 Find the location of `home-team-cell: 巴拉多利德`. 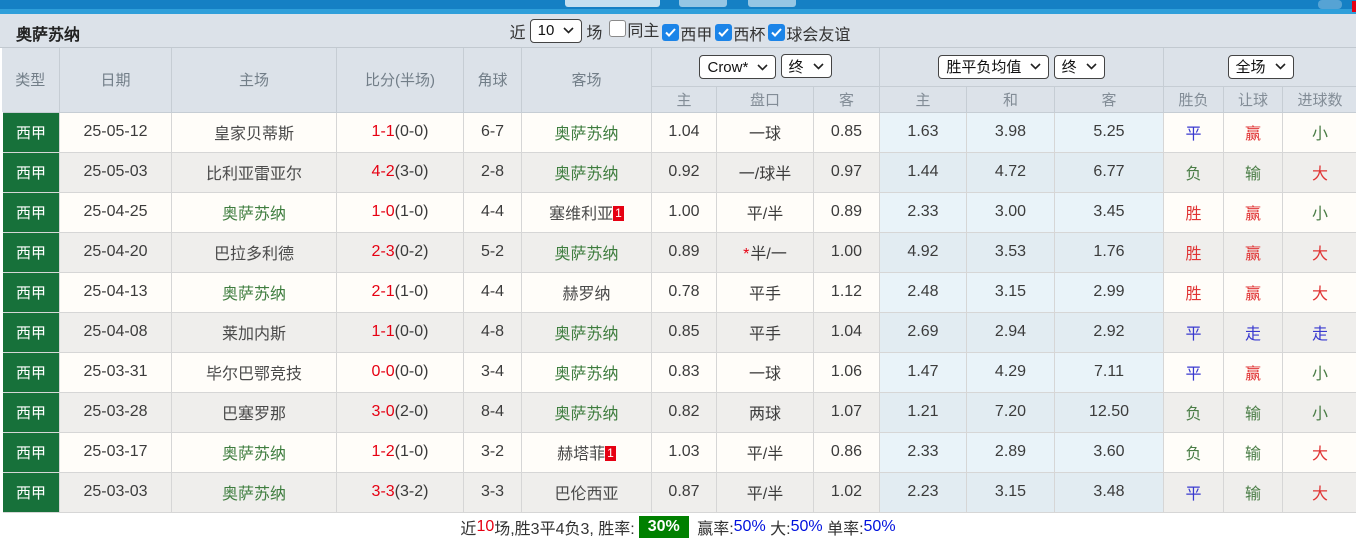

home-team-cell: 巴拉多利德 is located at coordinates (254, 252).